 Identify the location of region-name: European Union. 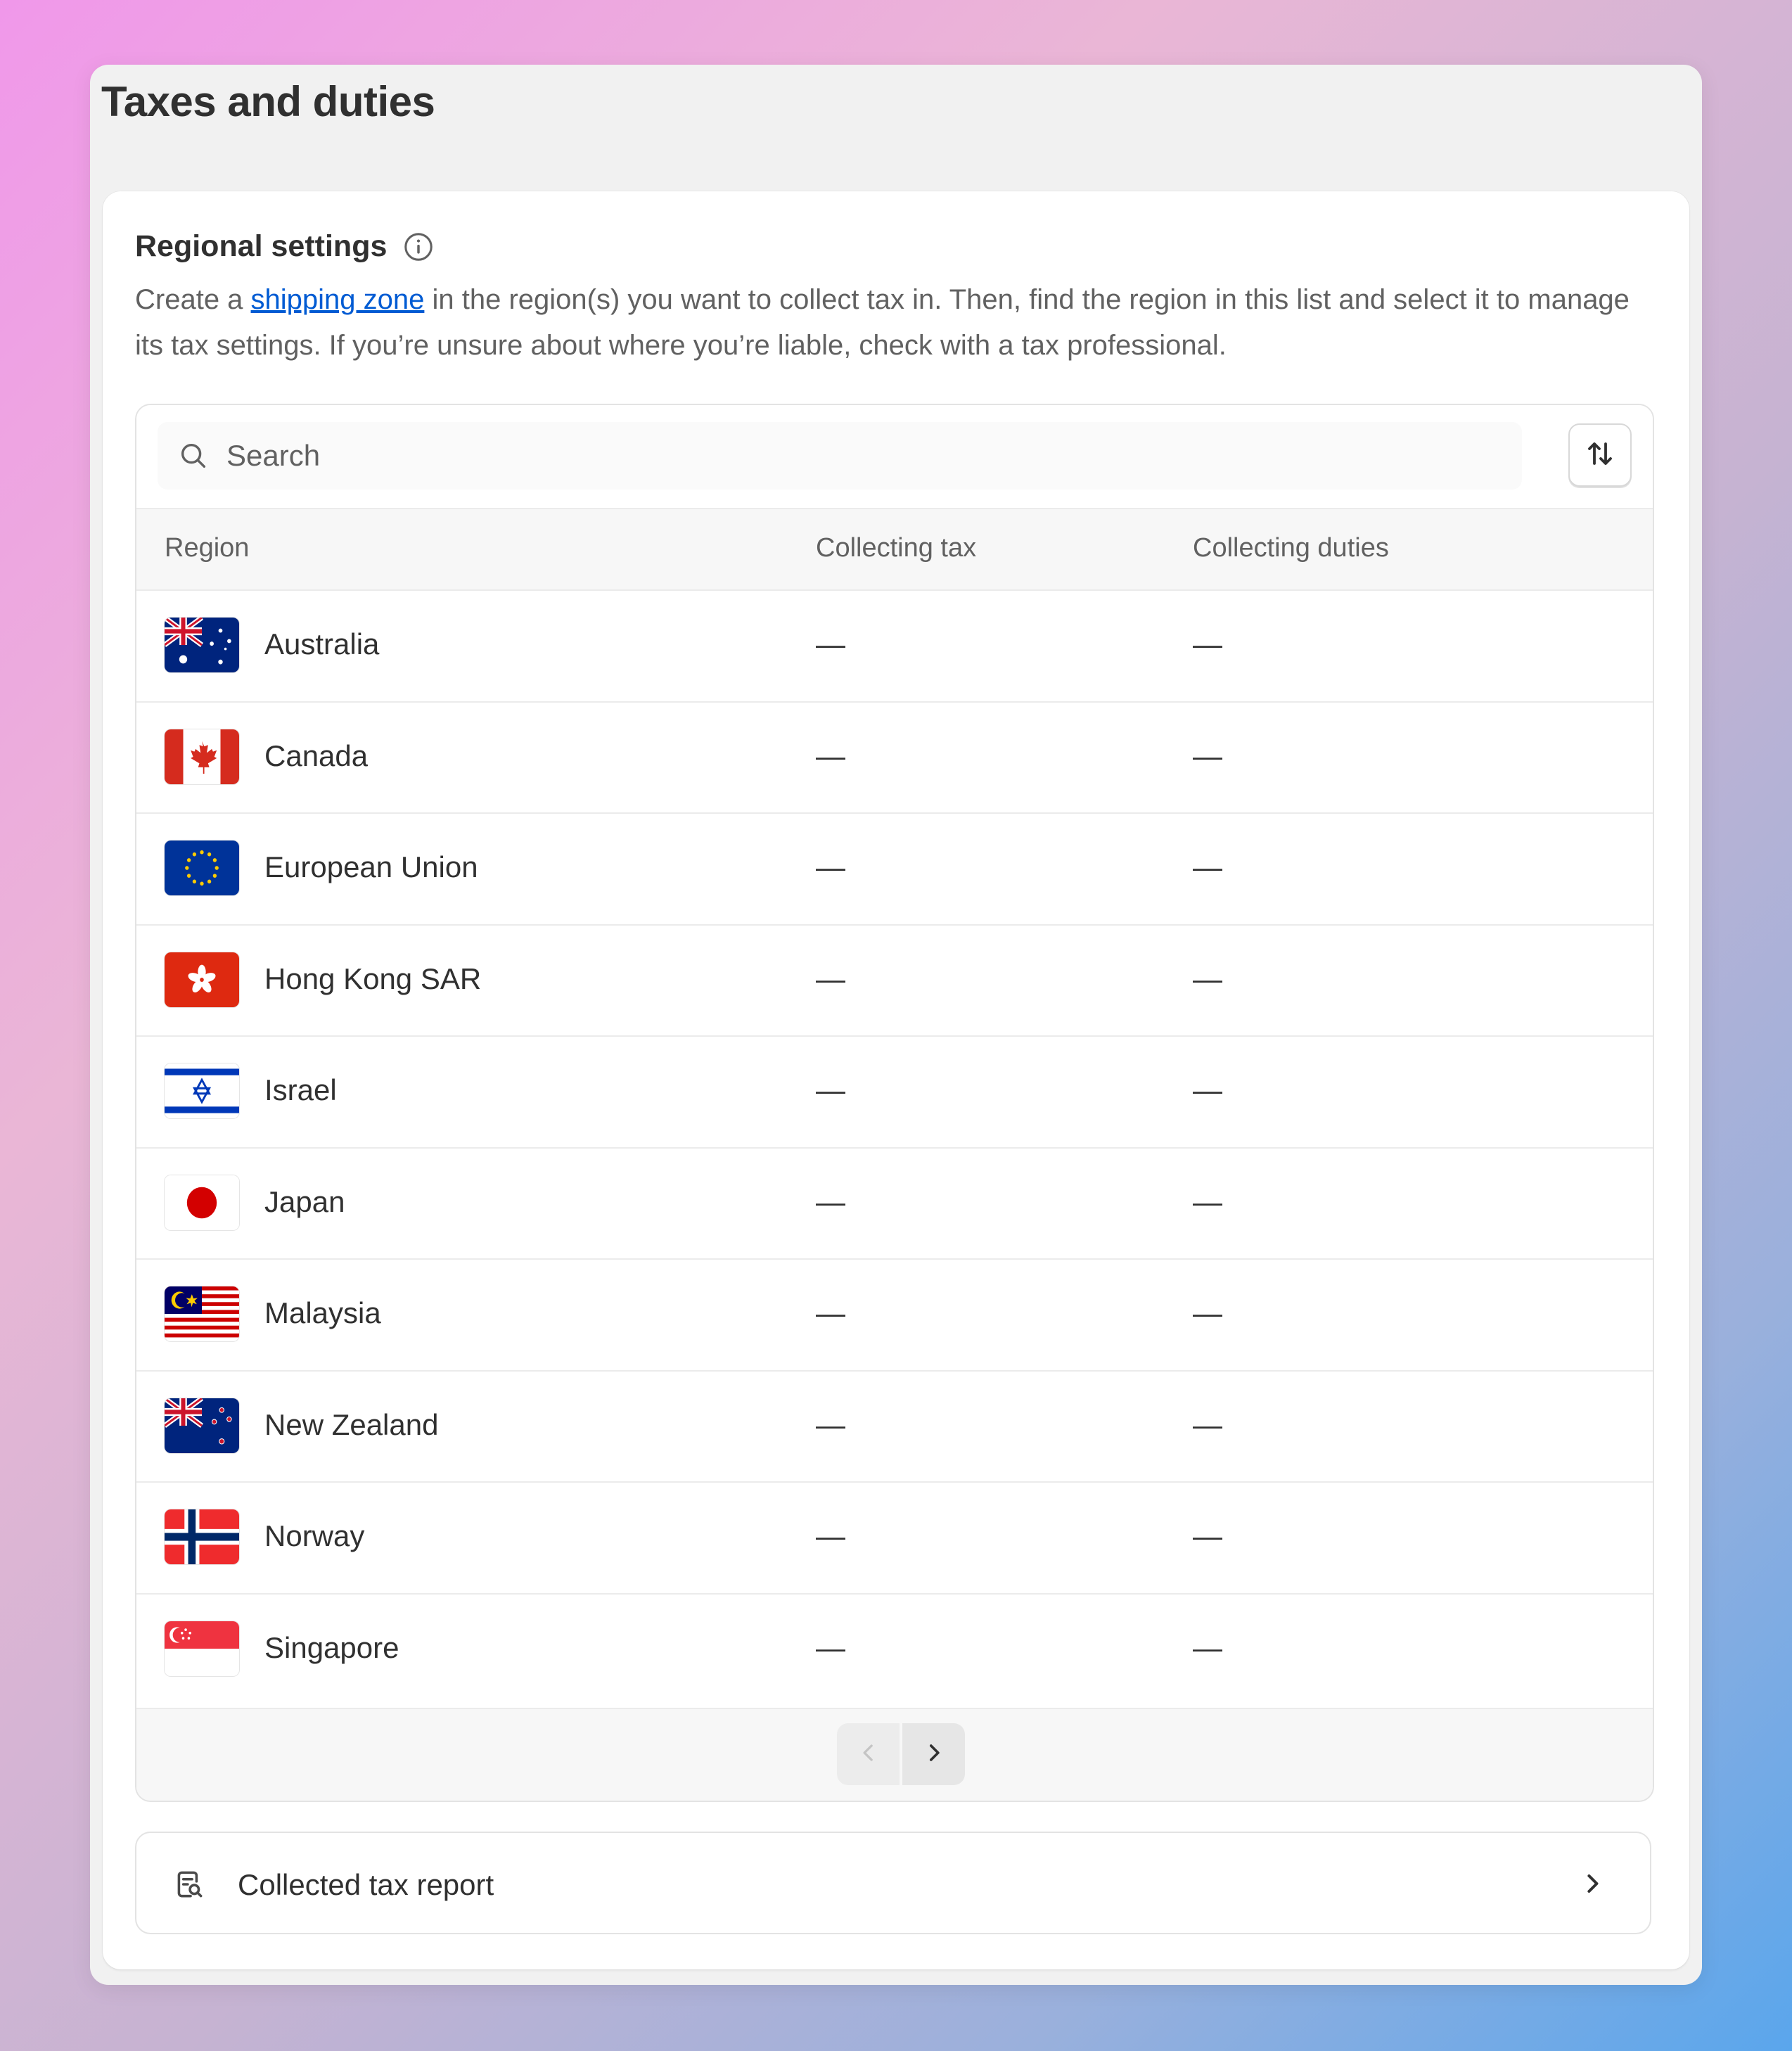
(371, 866).